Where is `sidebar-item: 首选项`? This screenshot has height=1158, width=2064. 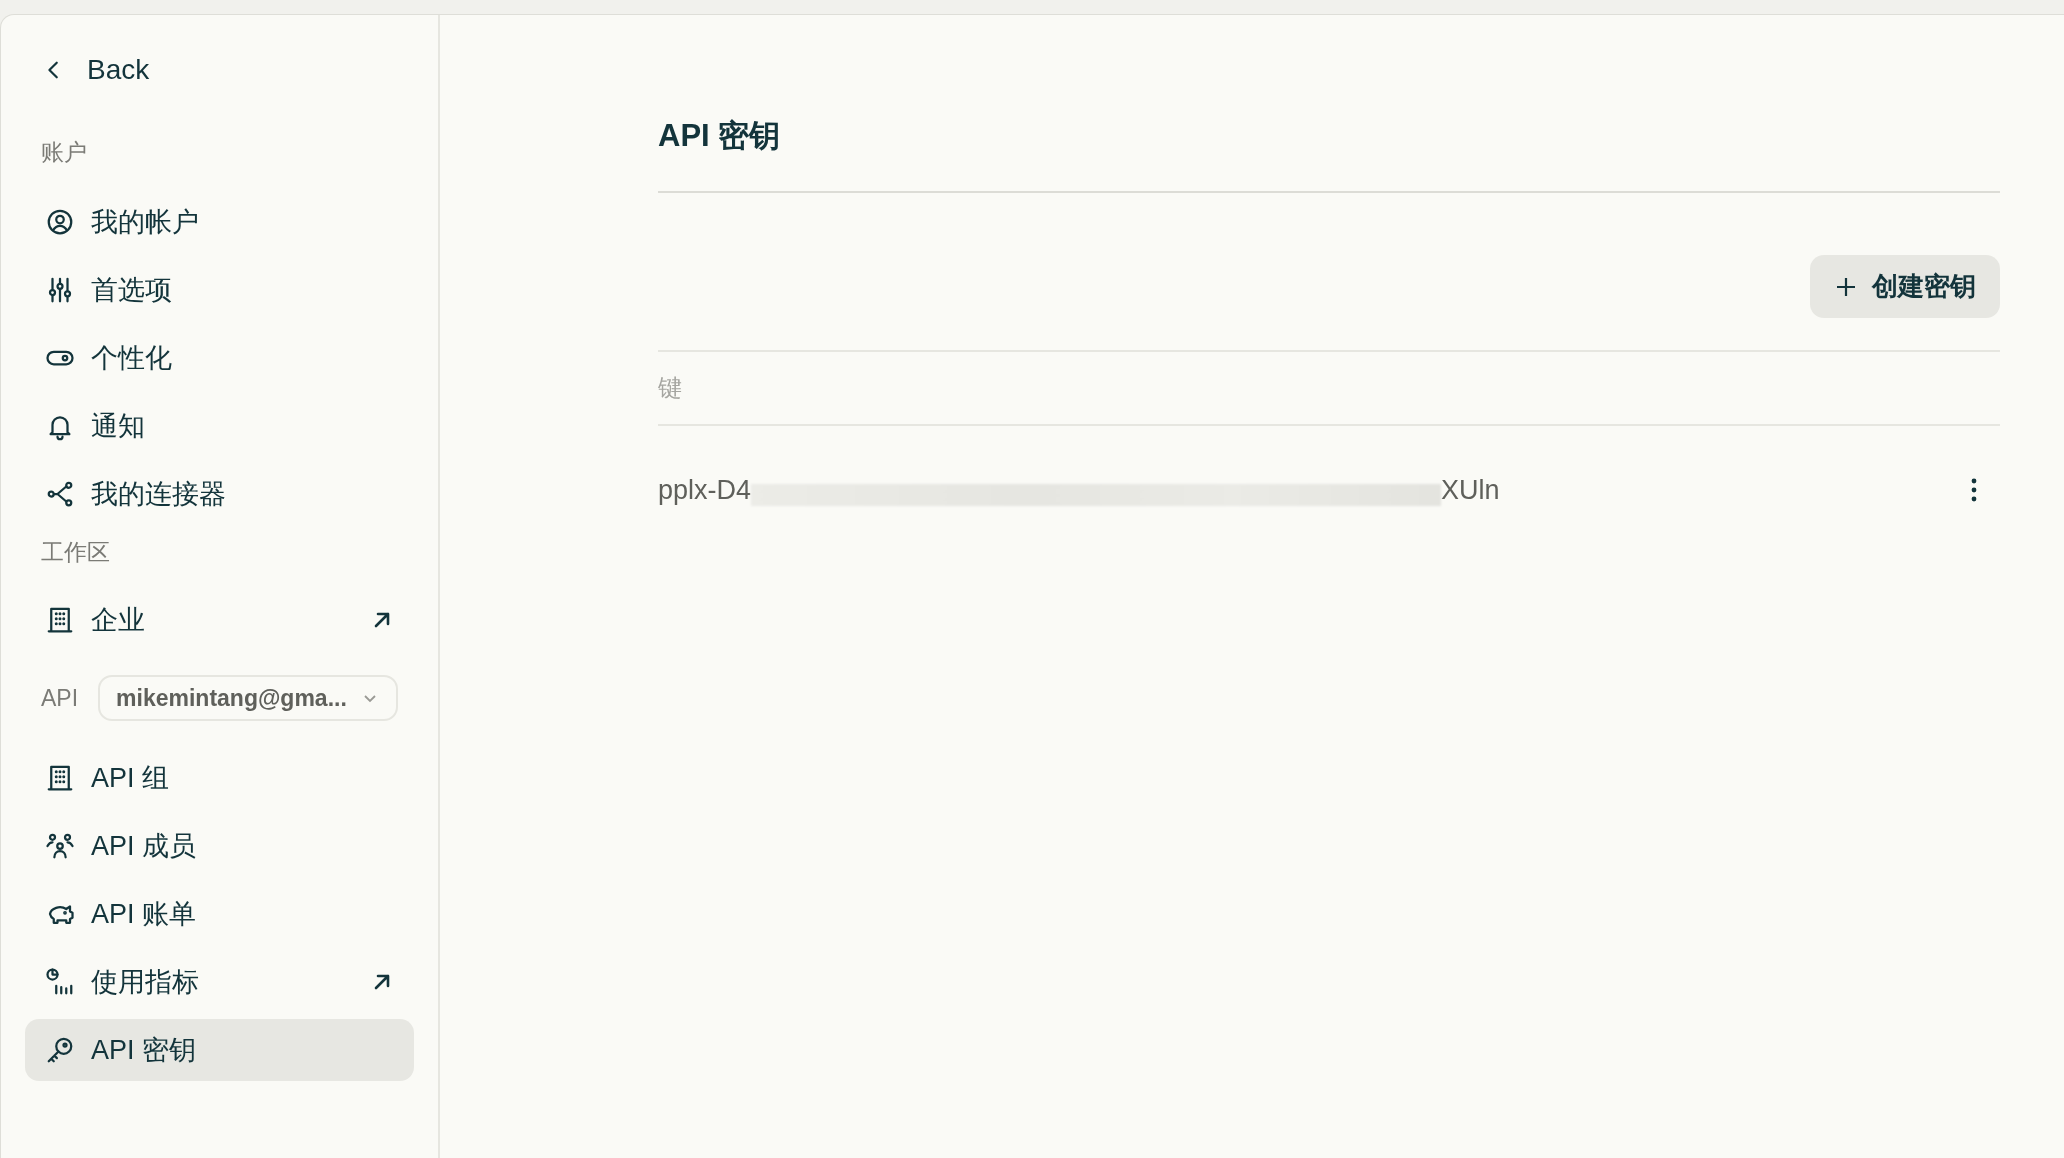
sidebar-item: 首选项 is located at coordinates (219, 290).